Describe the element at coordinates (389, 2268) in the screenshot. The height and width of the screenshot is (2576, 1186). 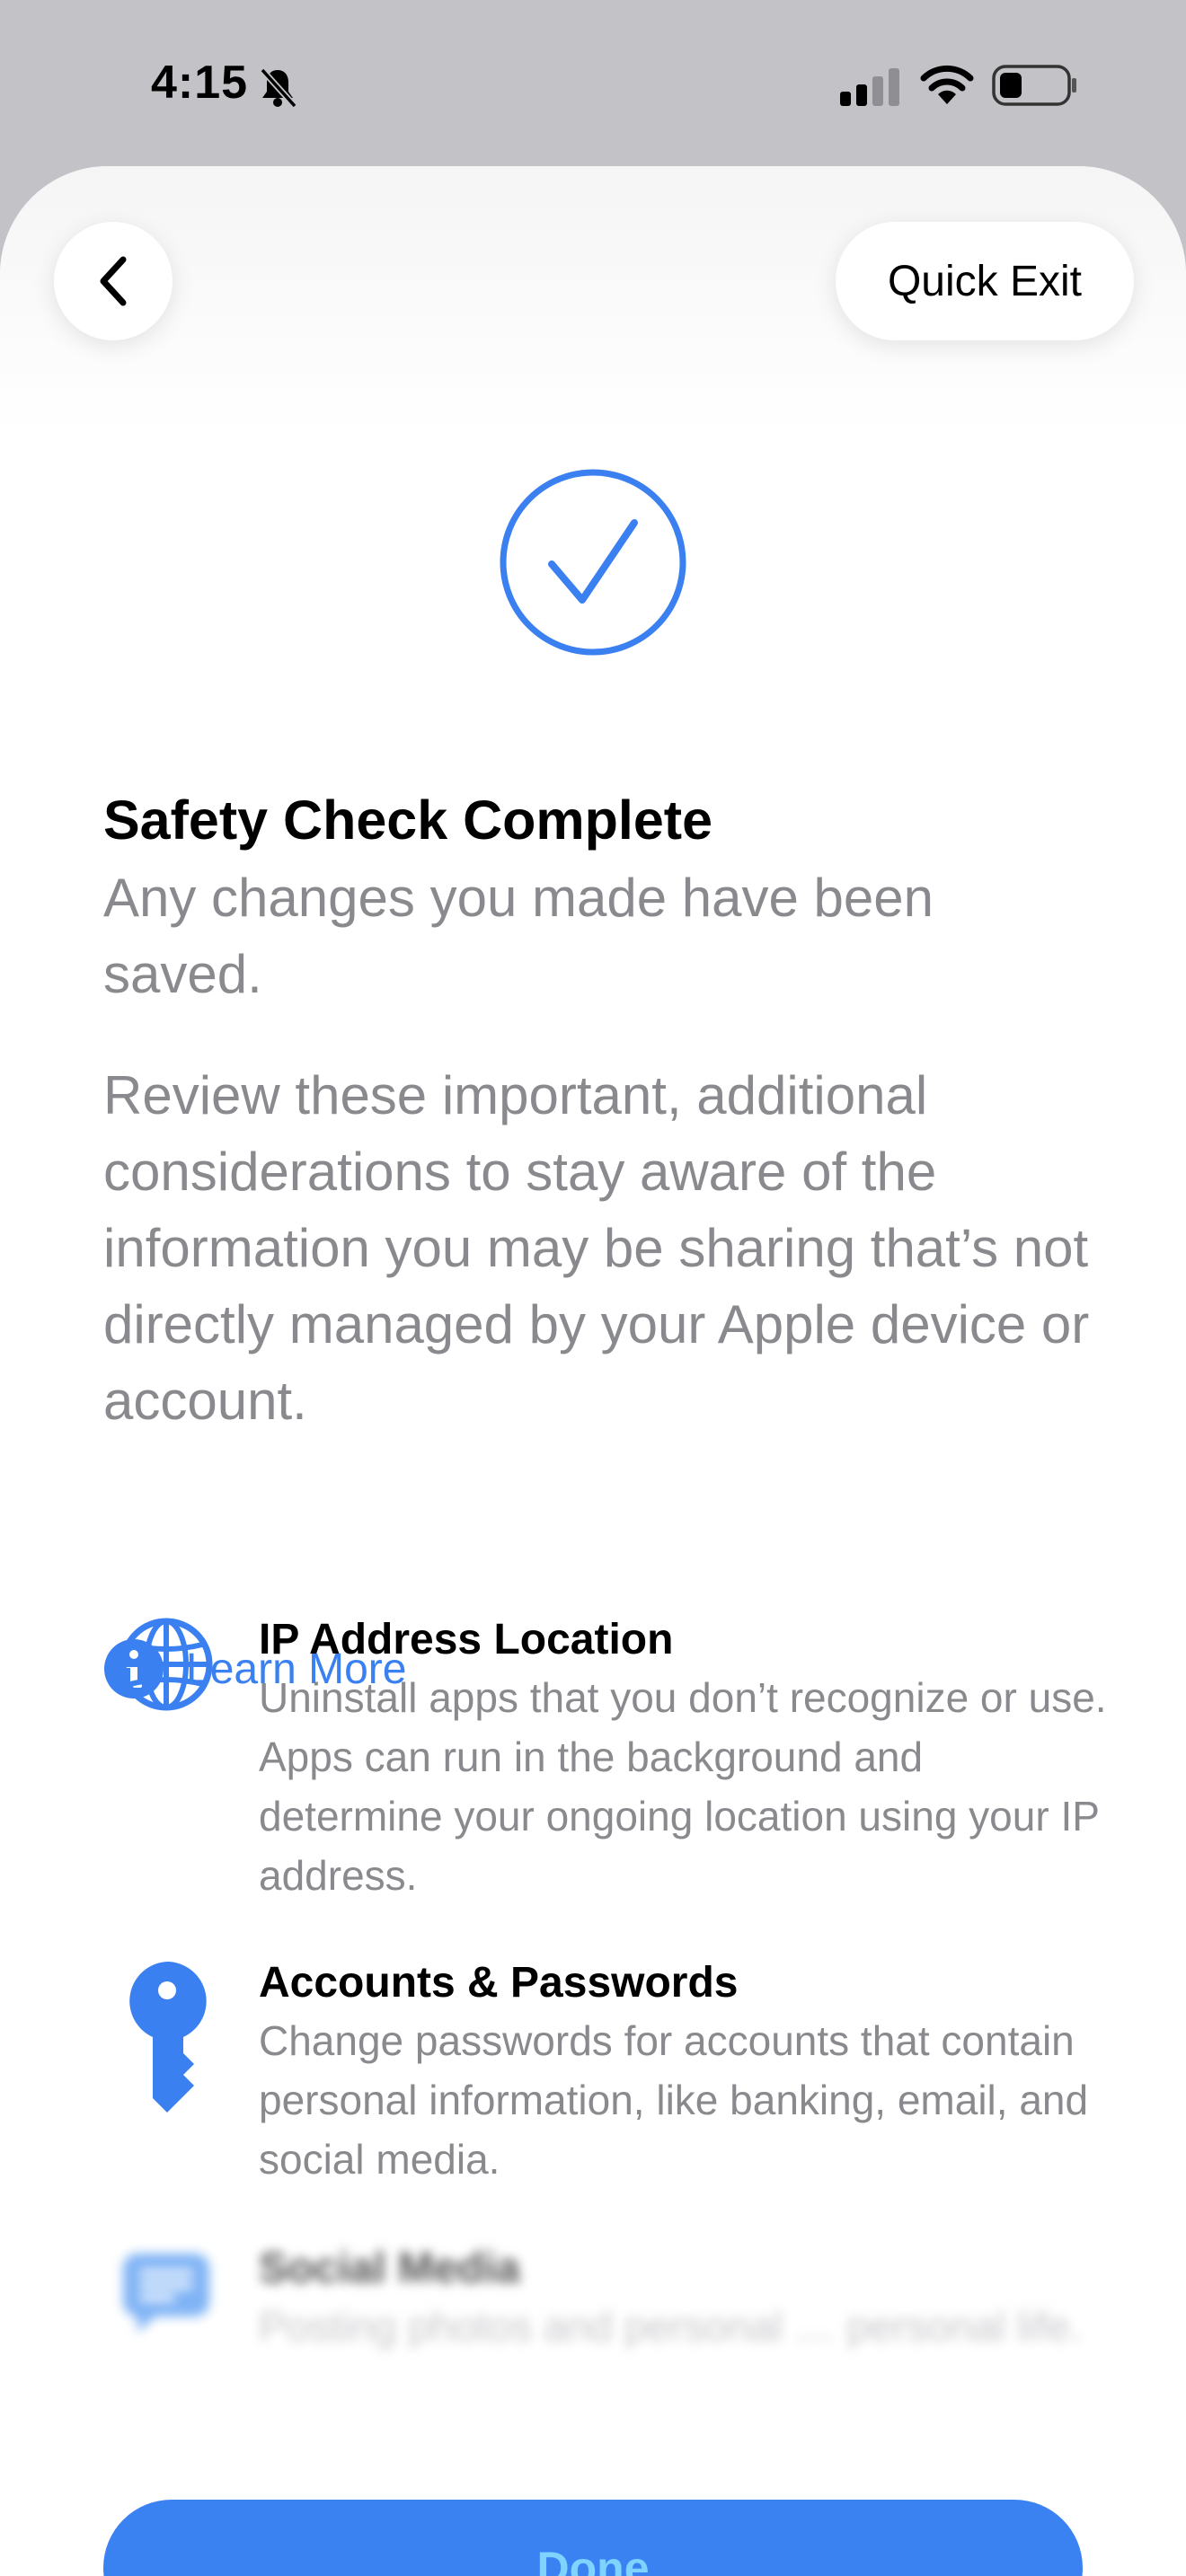
I see `item-title: Social Media` at that location.